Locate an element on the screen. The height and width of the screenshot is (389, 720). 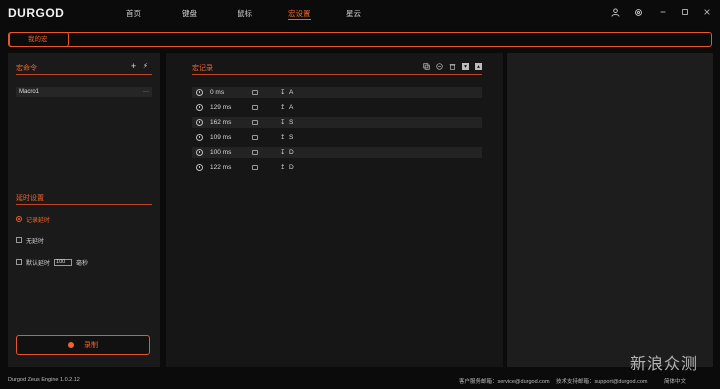
copy-icon is located at coordinates (426, 66).